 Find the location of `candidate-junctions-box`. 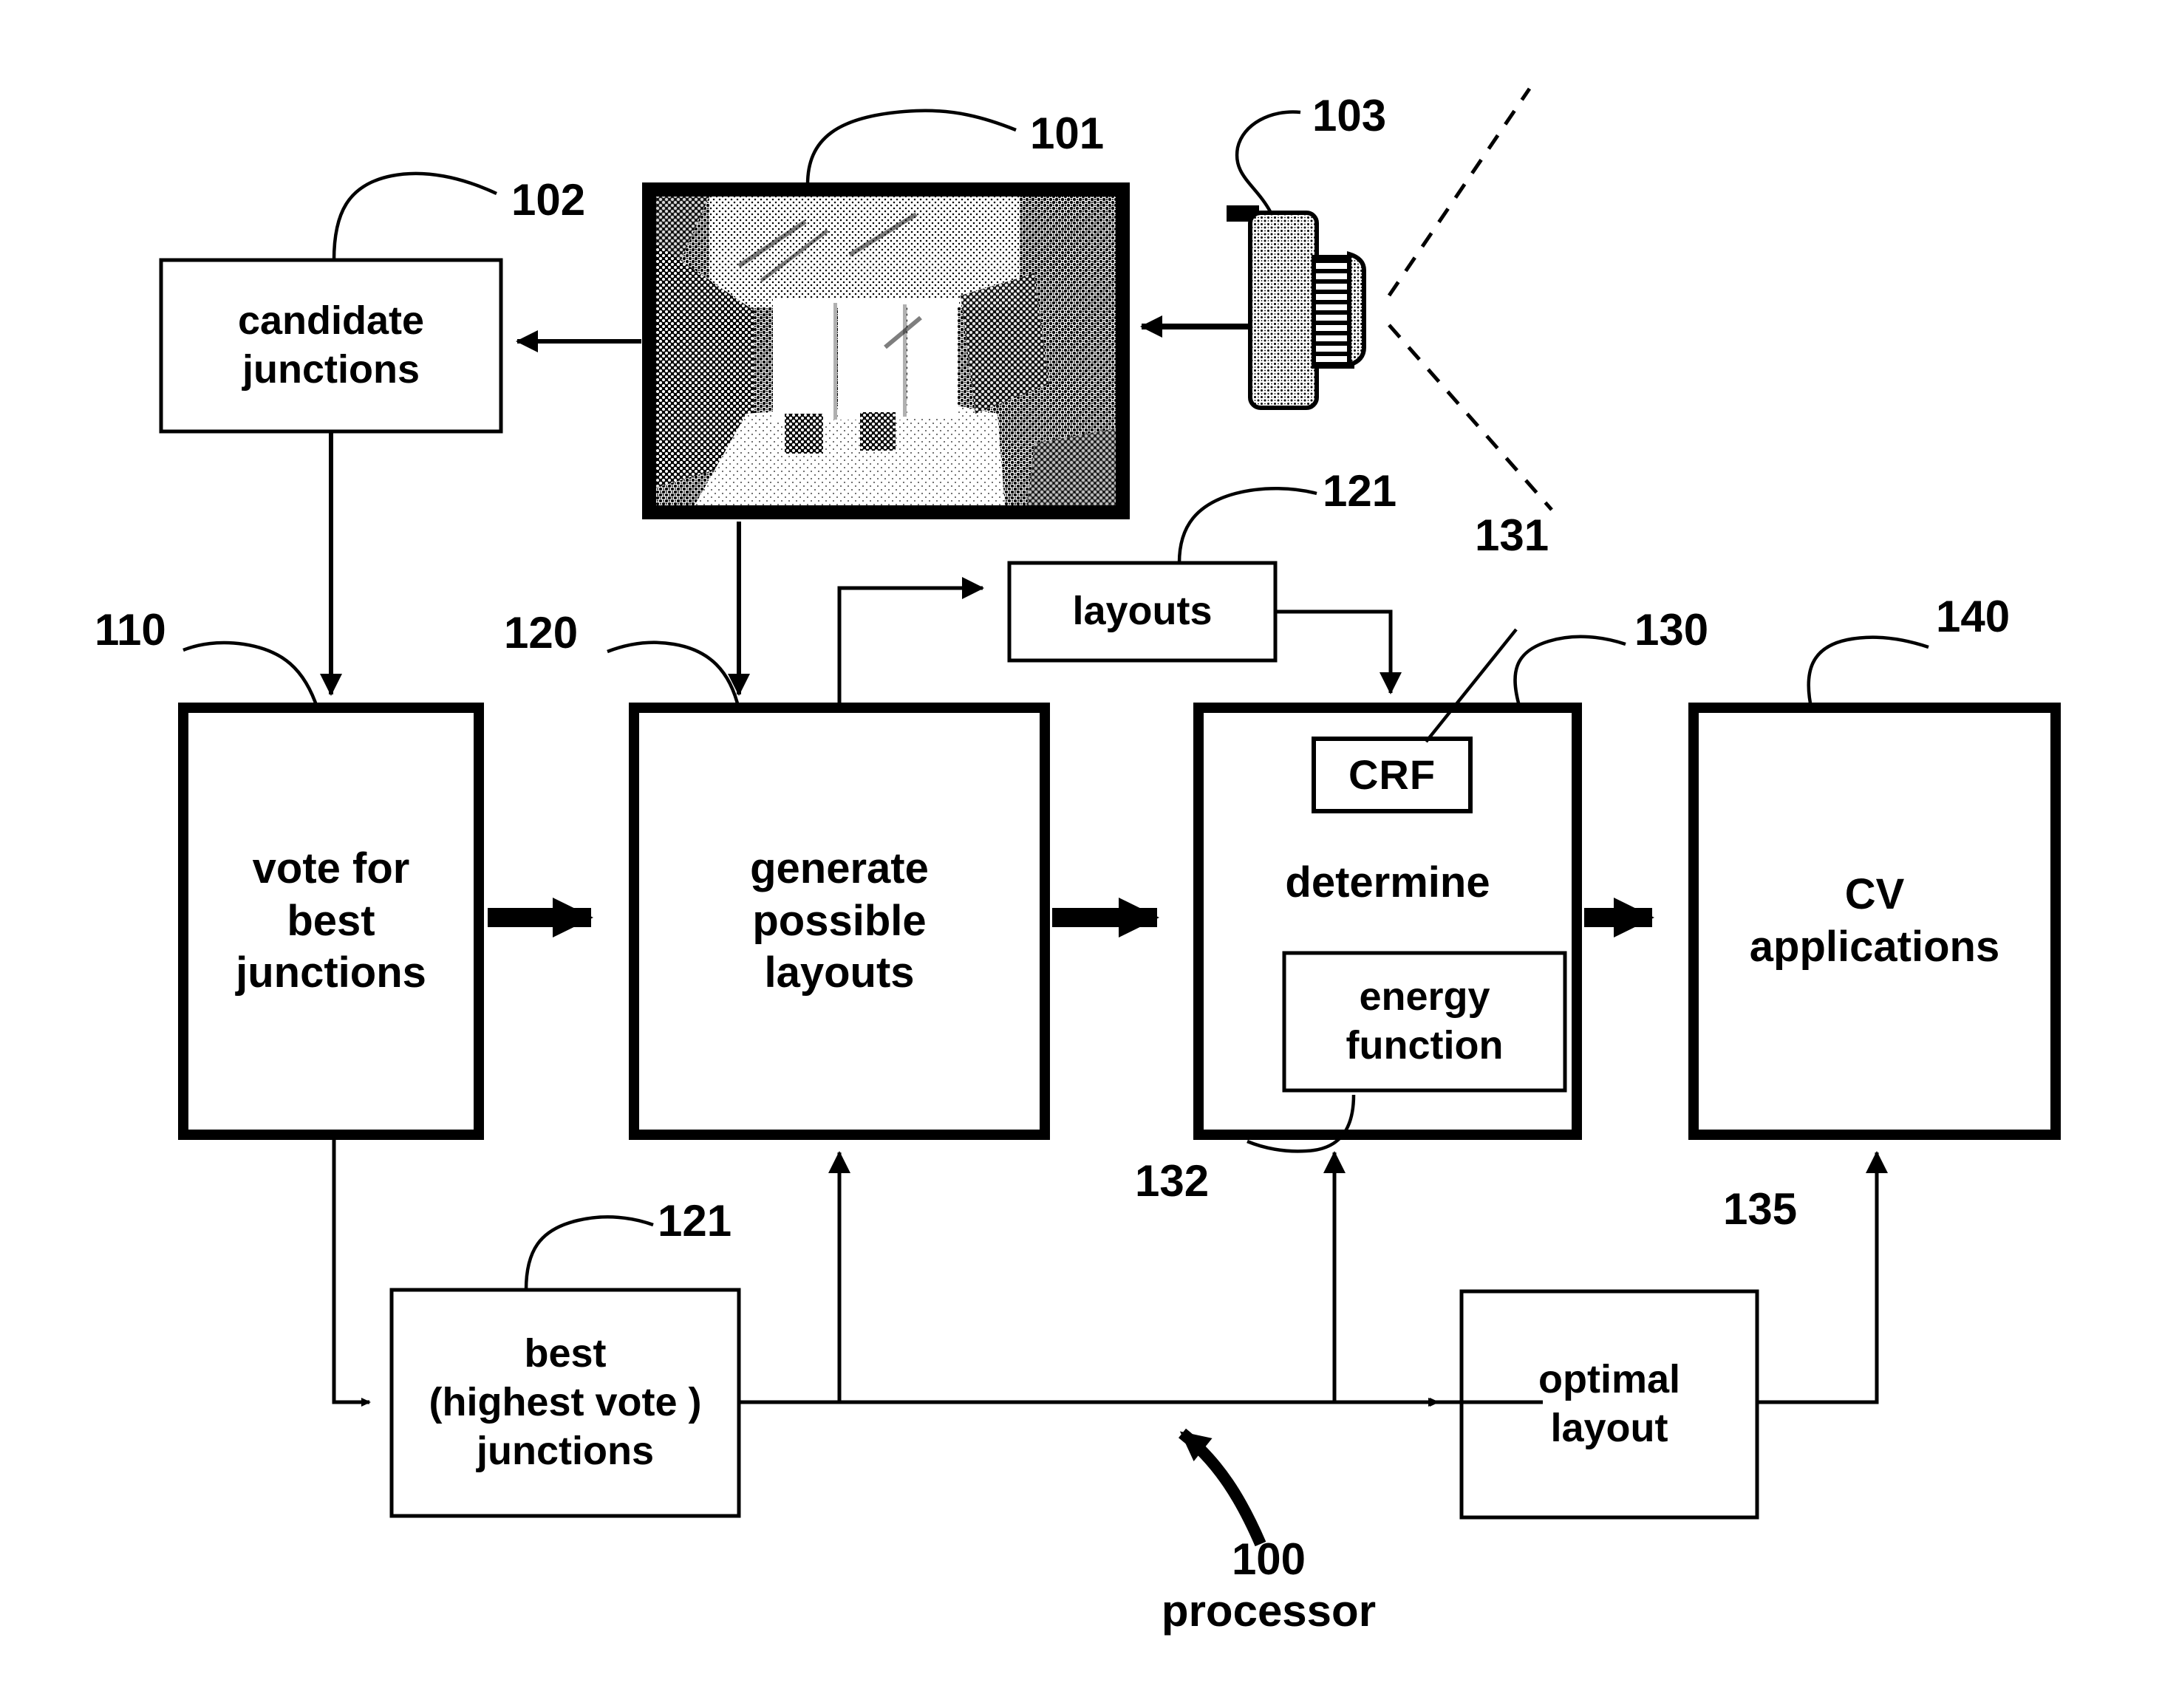

candidate-junctions-box is located at coordinates (331, 345).